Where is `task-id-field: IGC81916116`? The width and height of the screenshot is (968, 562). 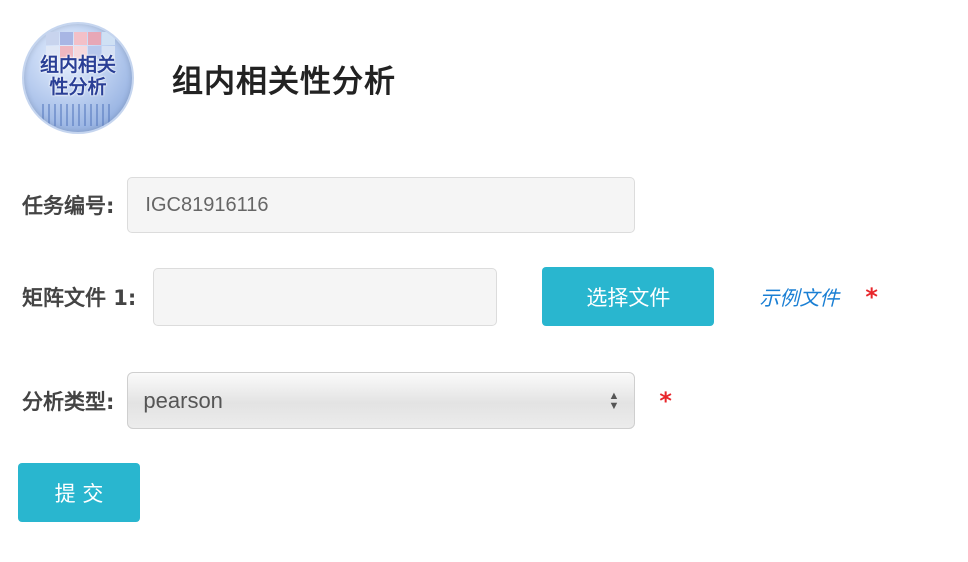
task-id-field: IGC81916116 is located at coordinates (381, 205).